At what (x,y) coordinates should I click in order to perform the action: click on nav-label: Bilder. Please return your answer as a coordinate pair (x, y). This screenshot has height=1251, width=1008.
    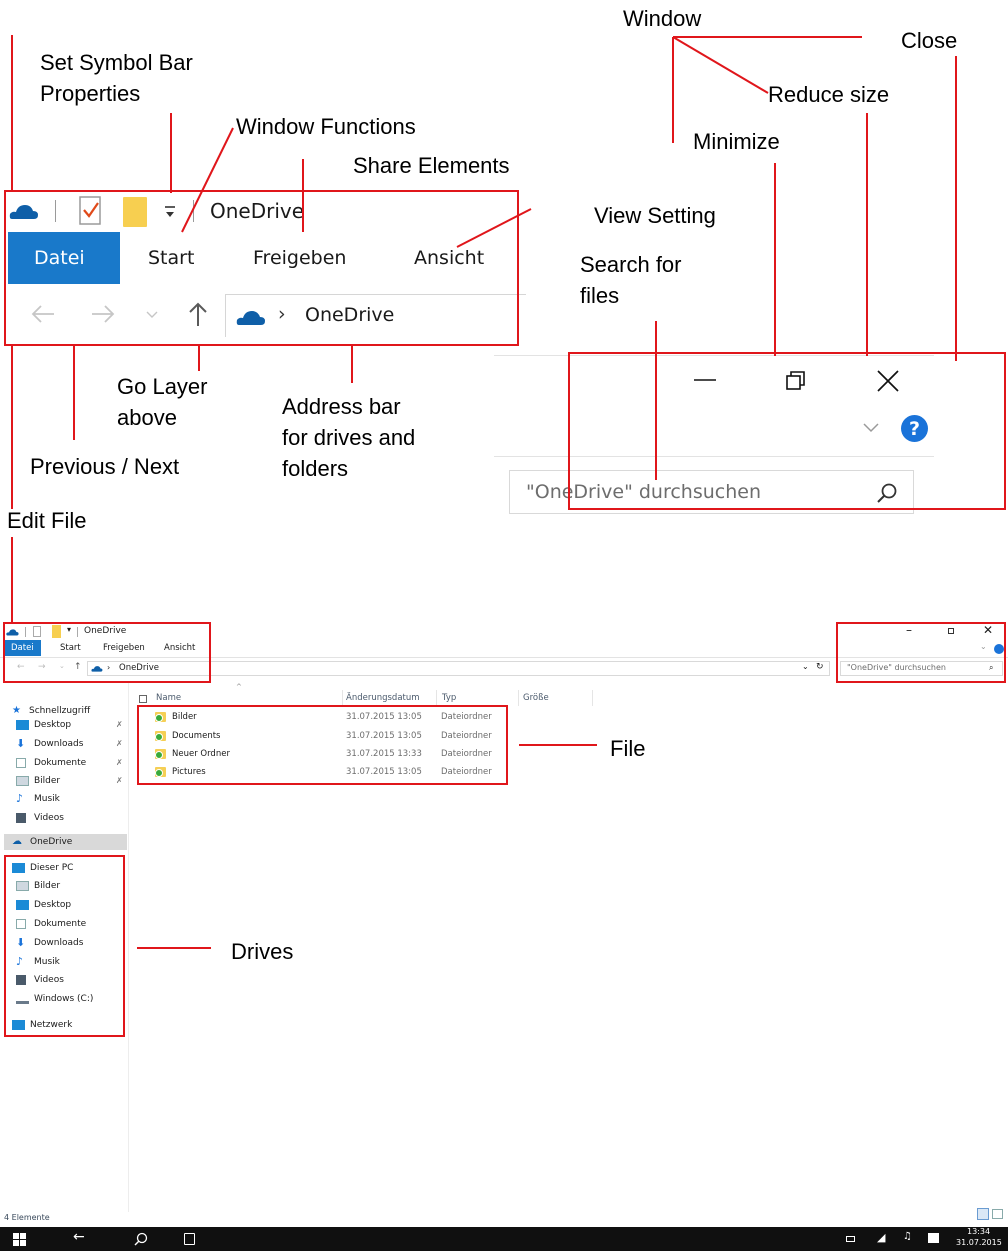
    Looking at the image, I should click on (47, 781).